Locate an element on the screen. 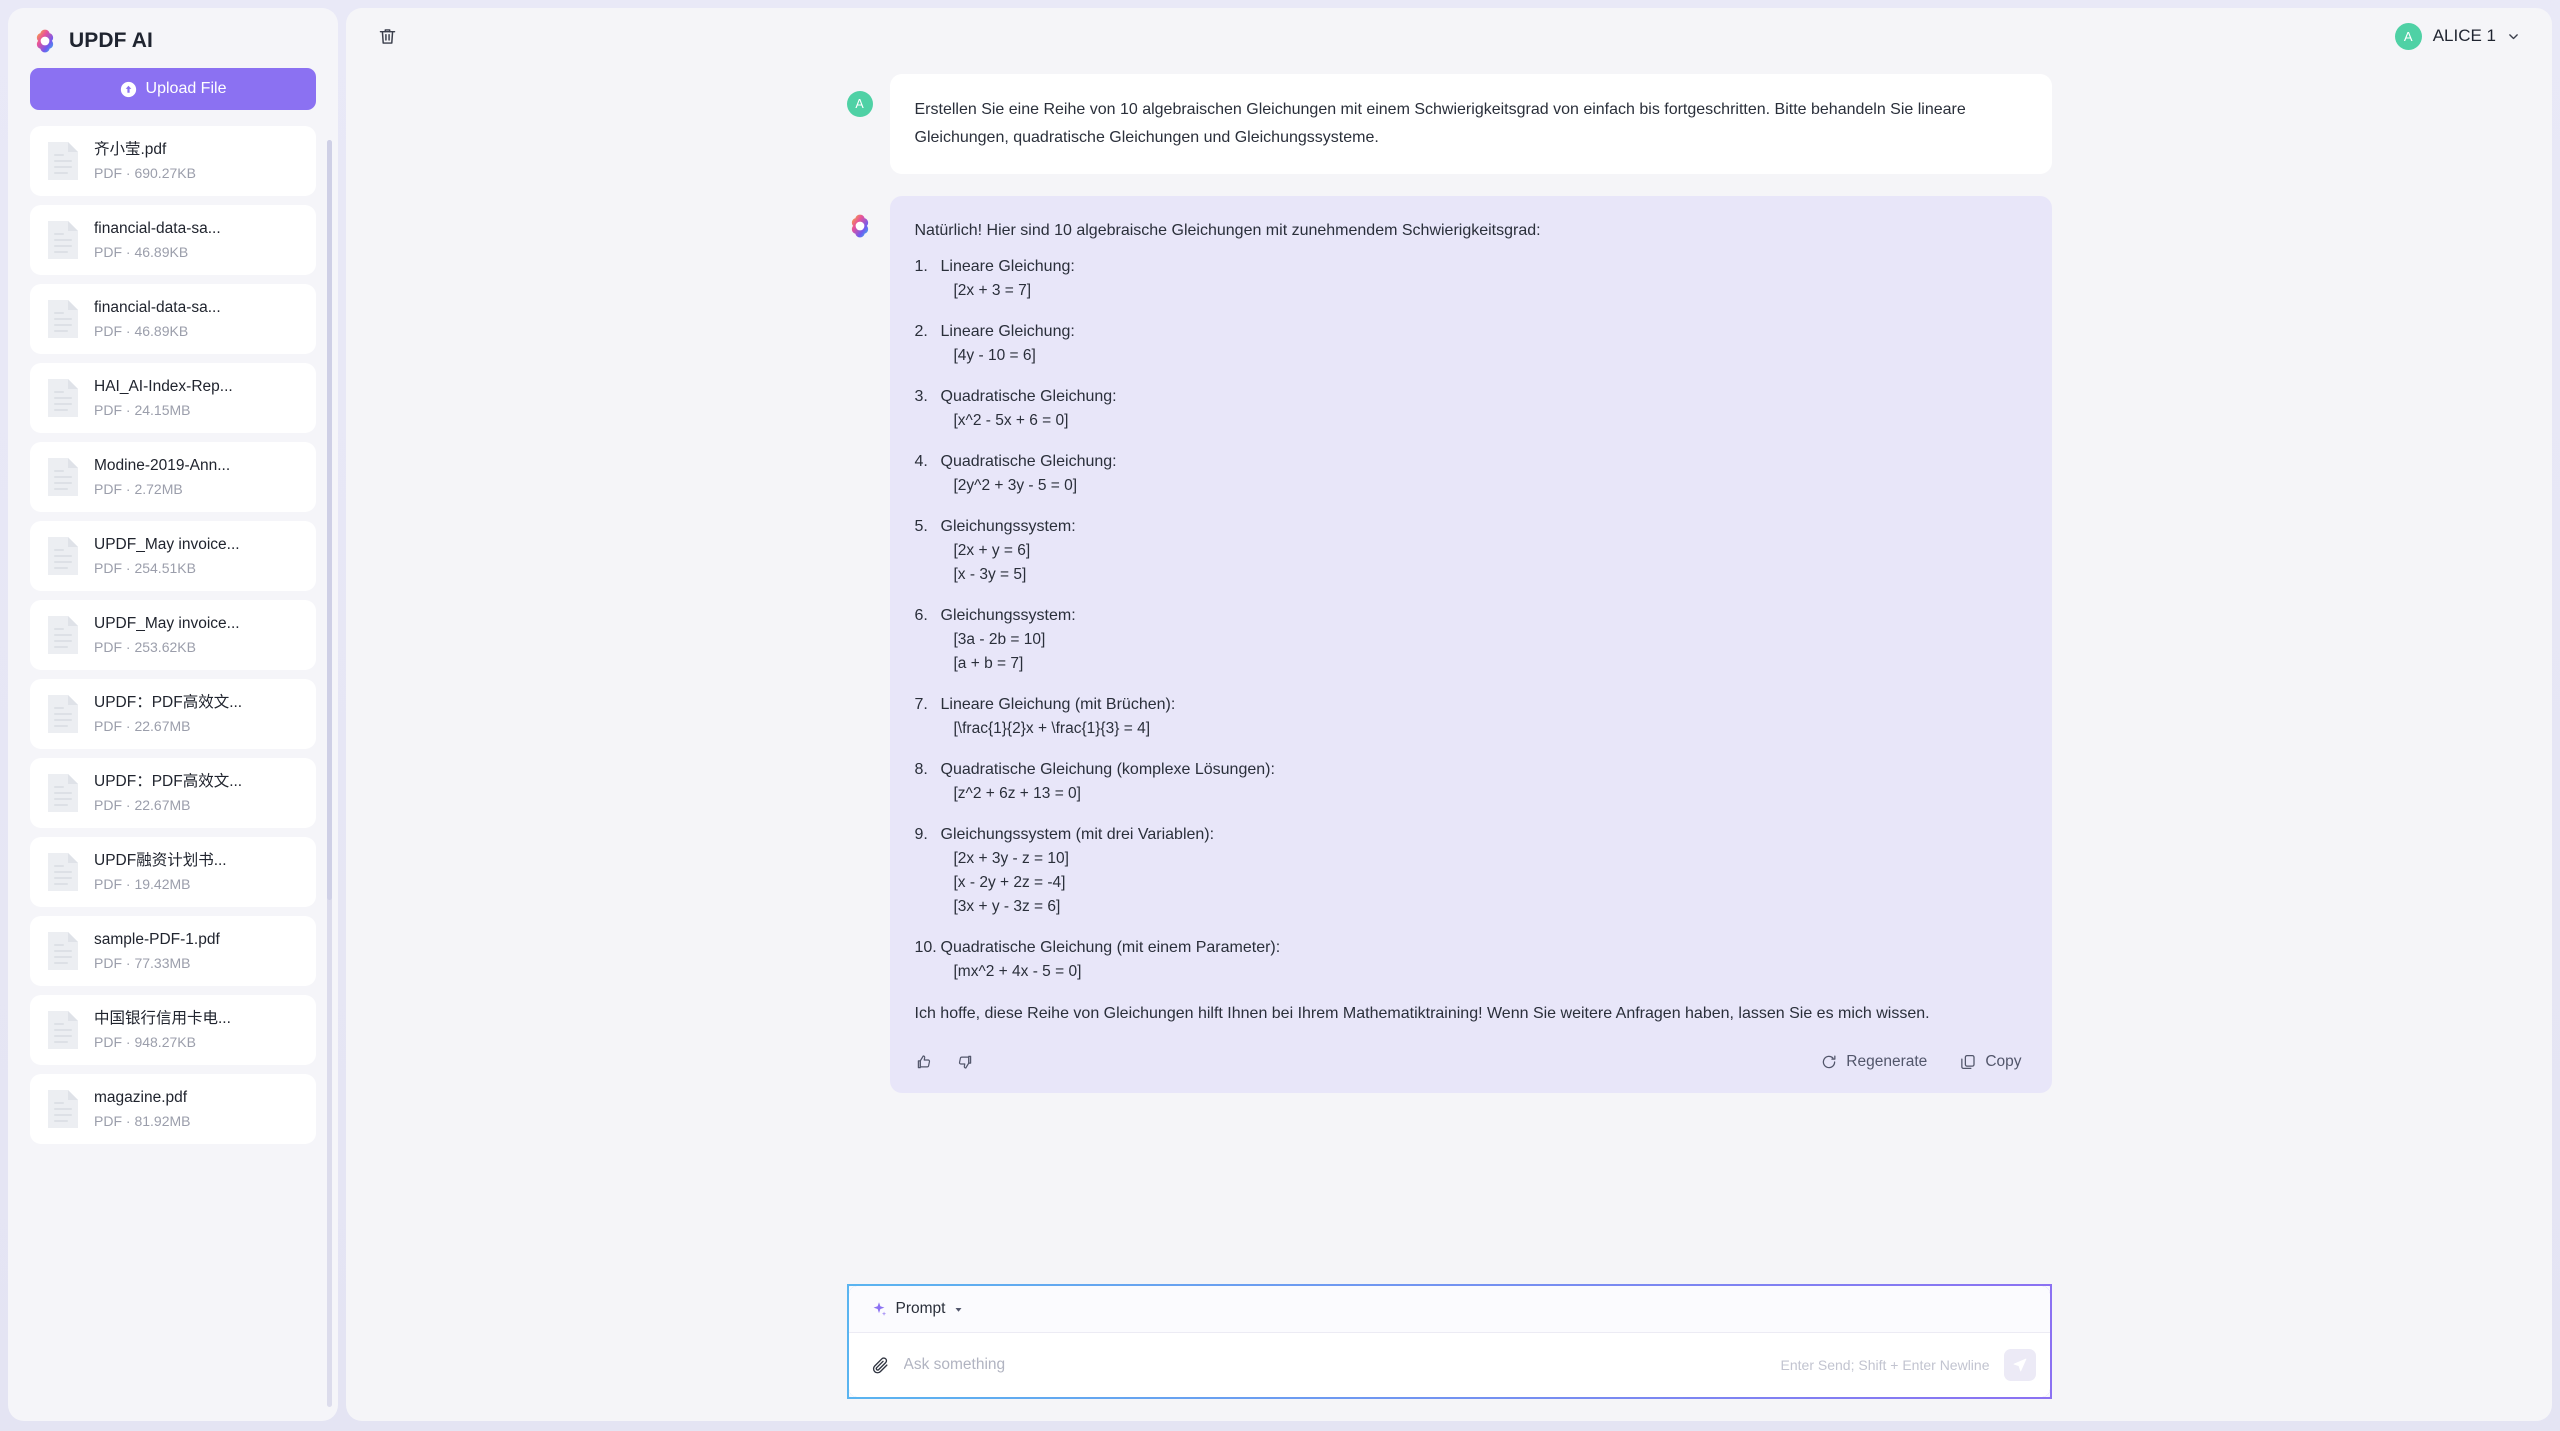 This screenshot has height=1431, width=2560. file-name: sample-PDF-1.pdf is located at coordinates (157, 939).